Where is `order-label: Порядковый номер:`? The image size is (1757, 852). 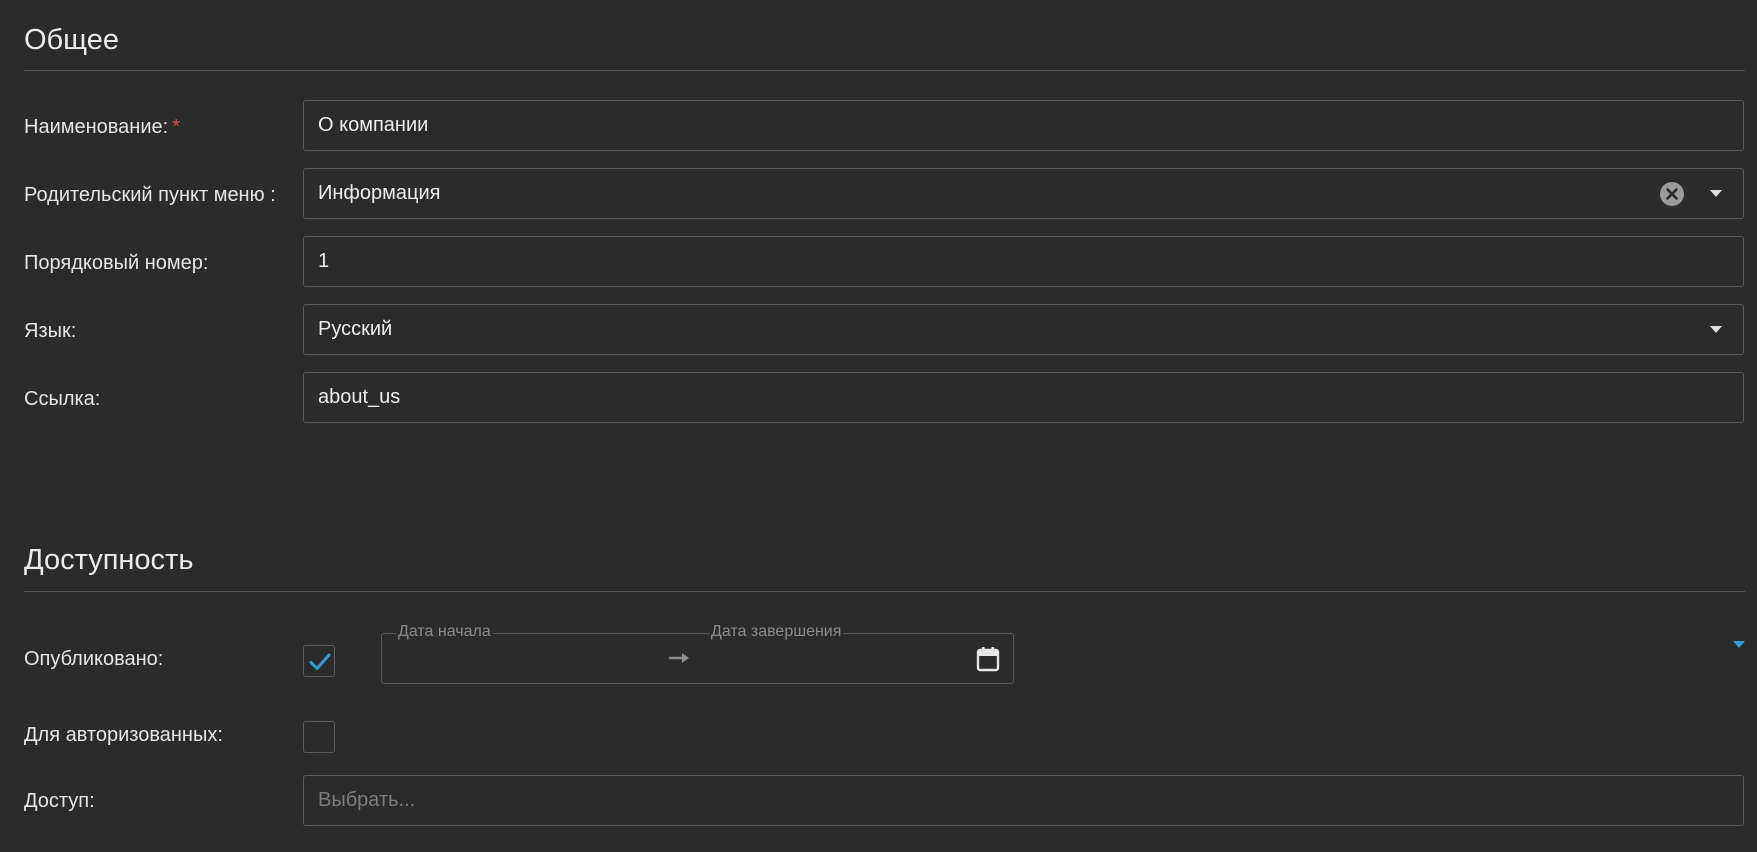
order-label: Порядковый номер: is located at coordinates (116, 263).